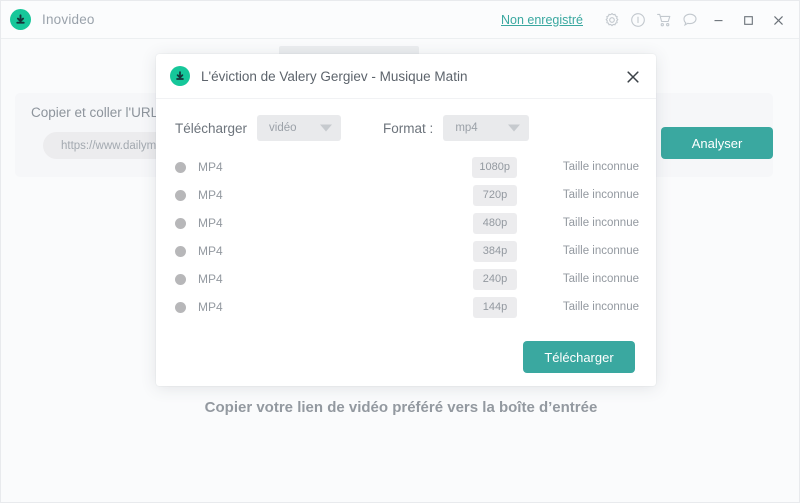  I want to click on info-icon, so click(638, 20).